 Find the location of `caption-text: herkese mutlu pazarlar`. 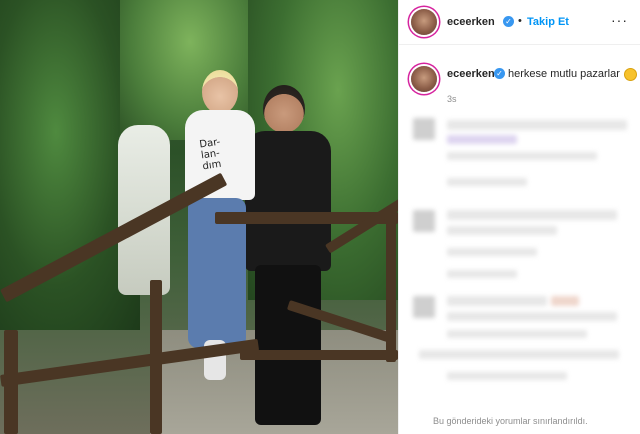

caption-text: herkese mutlu pazarlar is located at coordinates (564, 74).